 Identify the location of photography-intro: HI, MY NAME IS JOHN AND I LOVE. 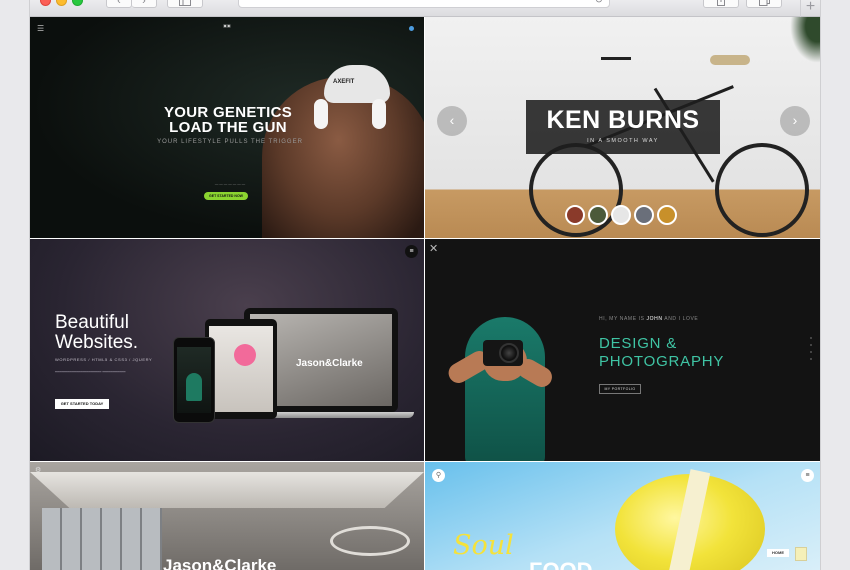
(648, 319).